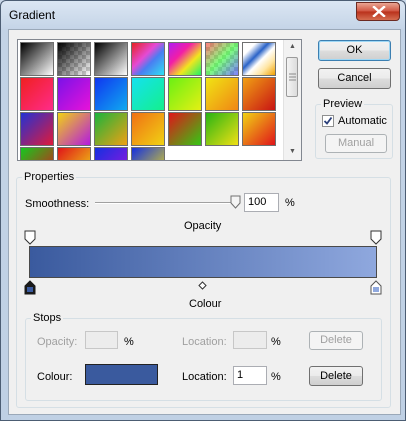 The height and width of the screenshot is (421, 406). What do you see at coordinates (354, 78) in the screenshot?
I see `cancel-button: Cancel` at bounding box center [354, 78].